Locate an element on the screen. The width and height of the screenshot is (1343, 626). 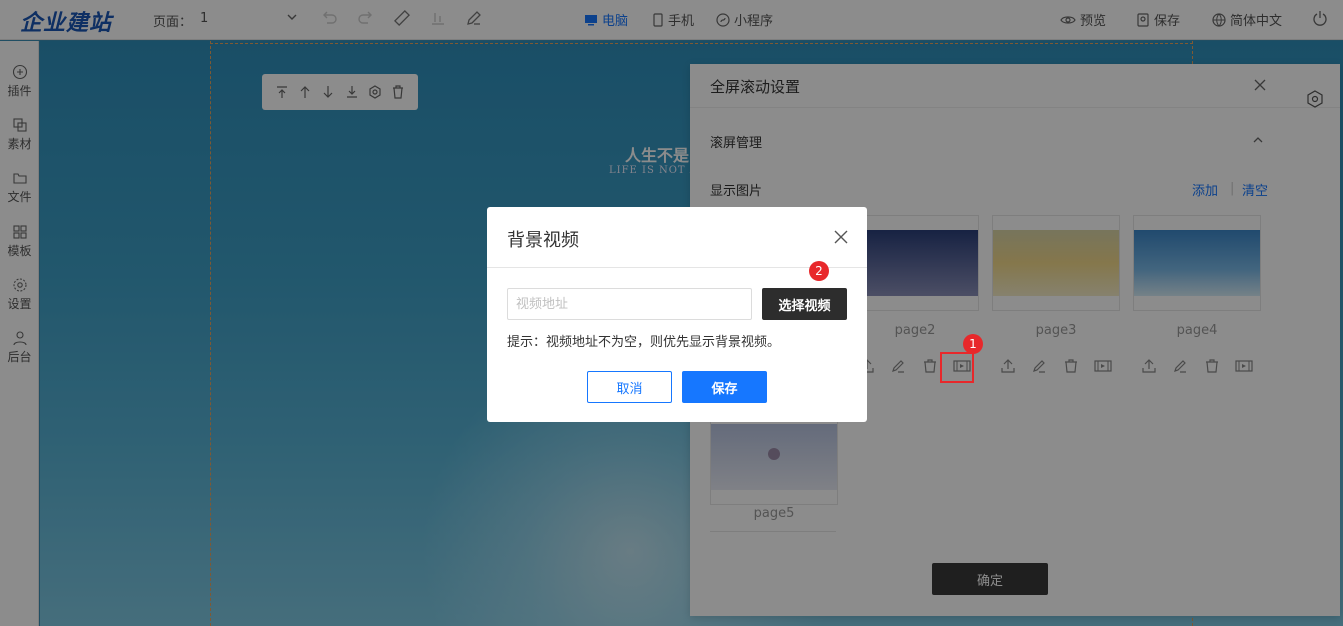
close-icon is located at coordinates (841, 237).